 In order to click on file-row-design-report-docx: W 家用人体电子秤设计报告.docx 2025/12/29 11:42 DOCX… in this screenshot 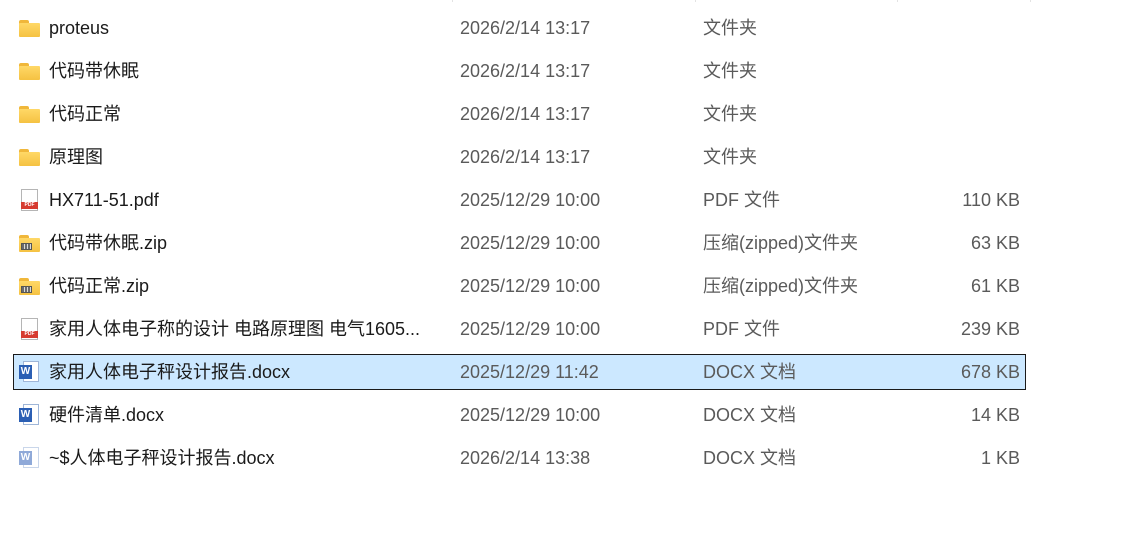, I will do `click(561, 373)`.